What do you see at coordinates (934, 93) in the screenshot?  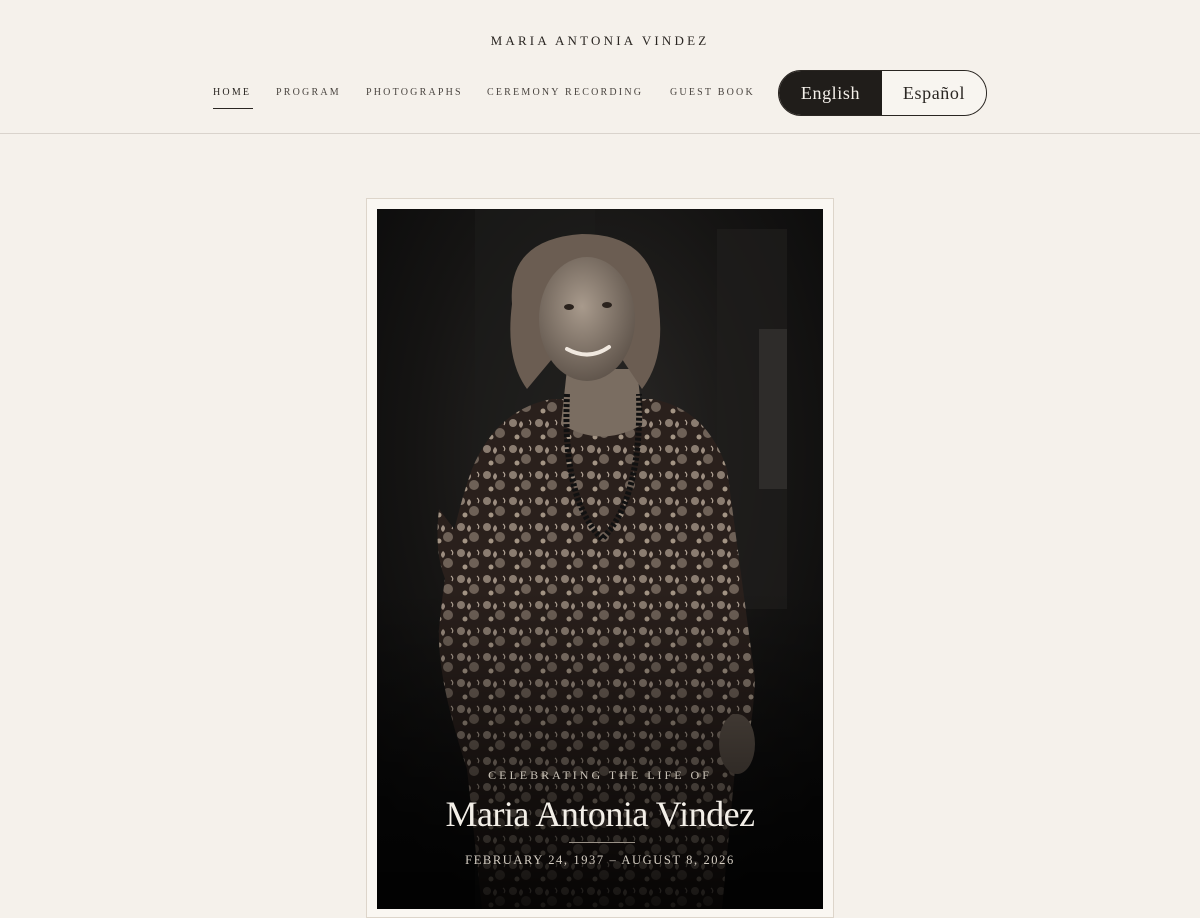 I see `language-spanish-button: Español` at bounding box center [934, 93].